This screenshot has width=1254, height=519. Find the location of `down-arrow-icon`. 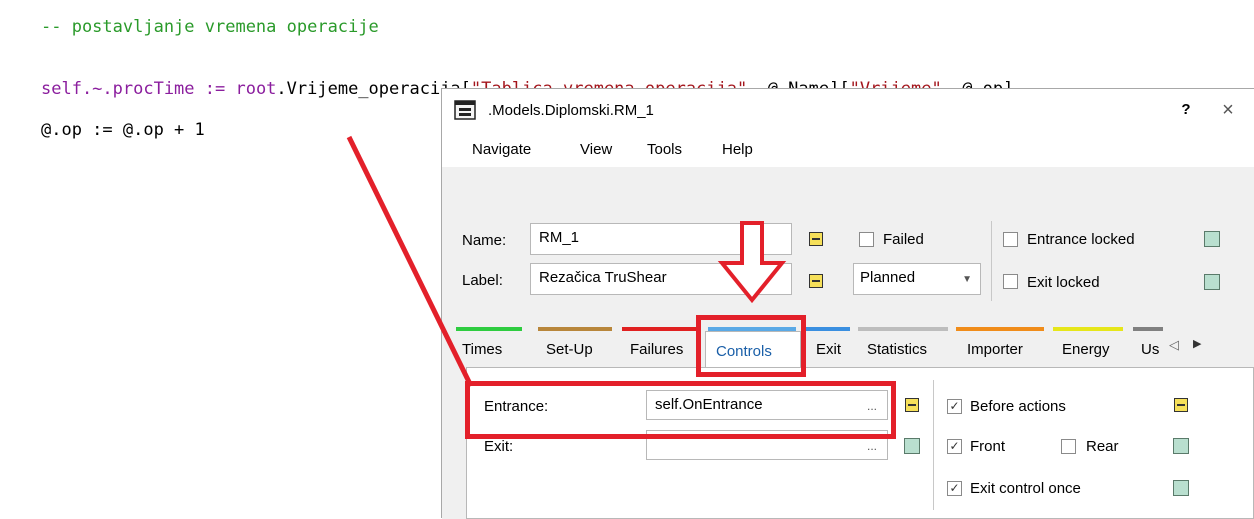

down-arrow-icon is located at coordinates (752, 262).